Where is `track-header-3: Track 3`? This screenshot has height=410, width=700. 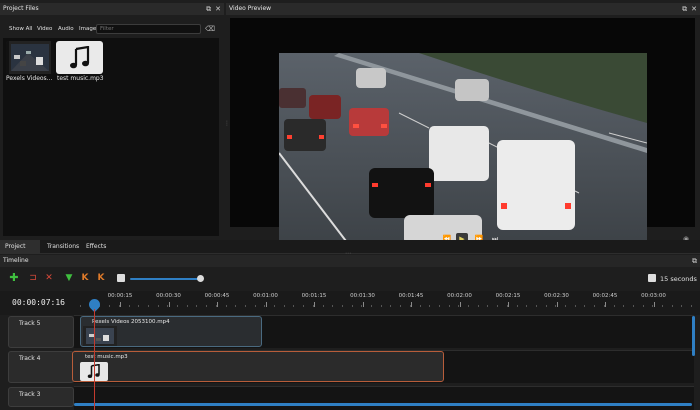 track-header-3: Track 3 is located at coordinates (41, 397).